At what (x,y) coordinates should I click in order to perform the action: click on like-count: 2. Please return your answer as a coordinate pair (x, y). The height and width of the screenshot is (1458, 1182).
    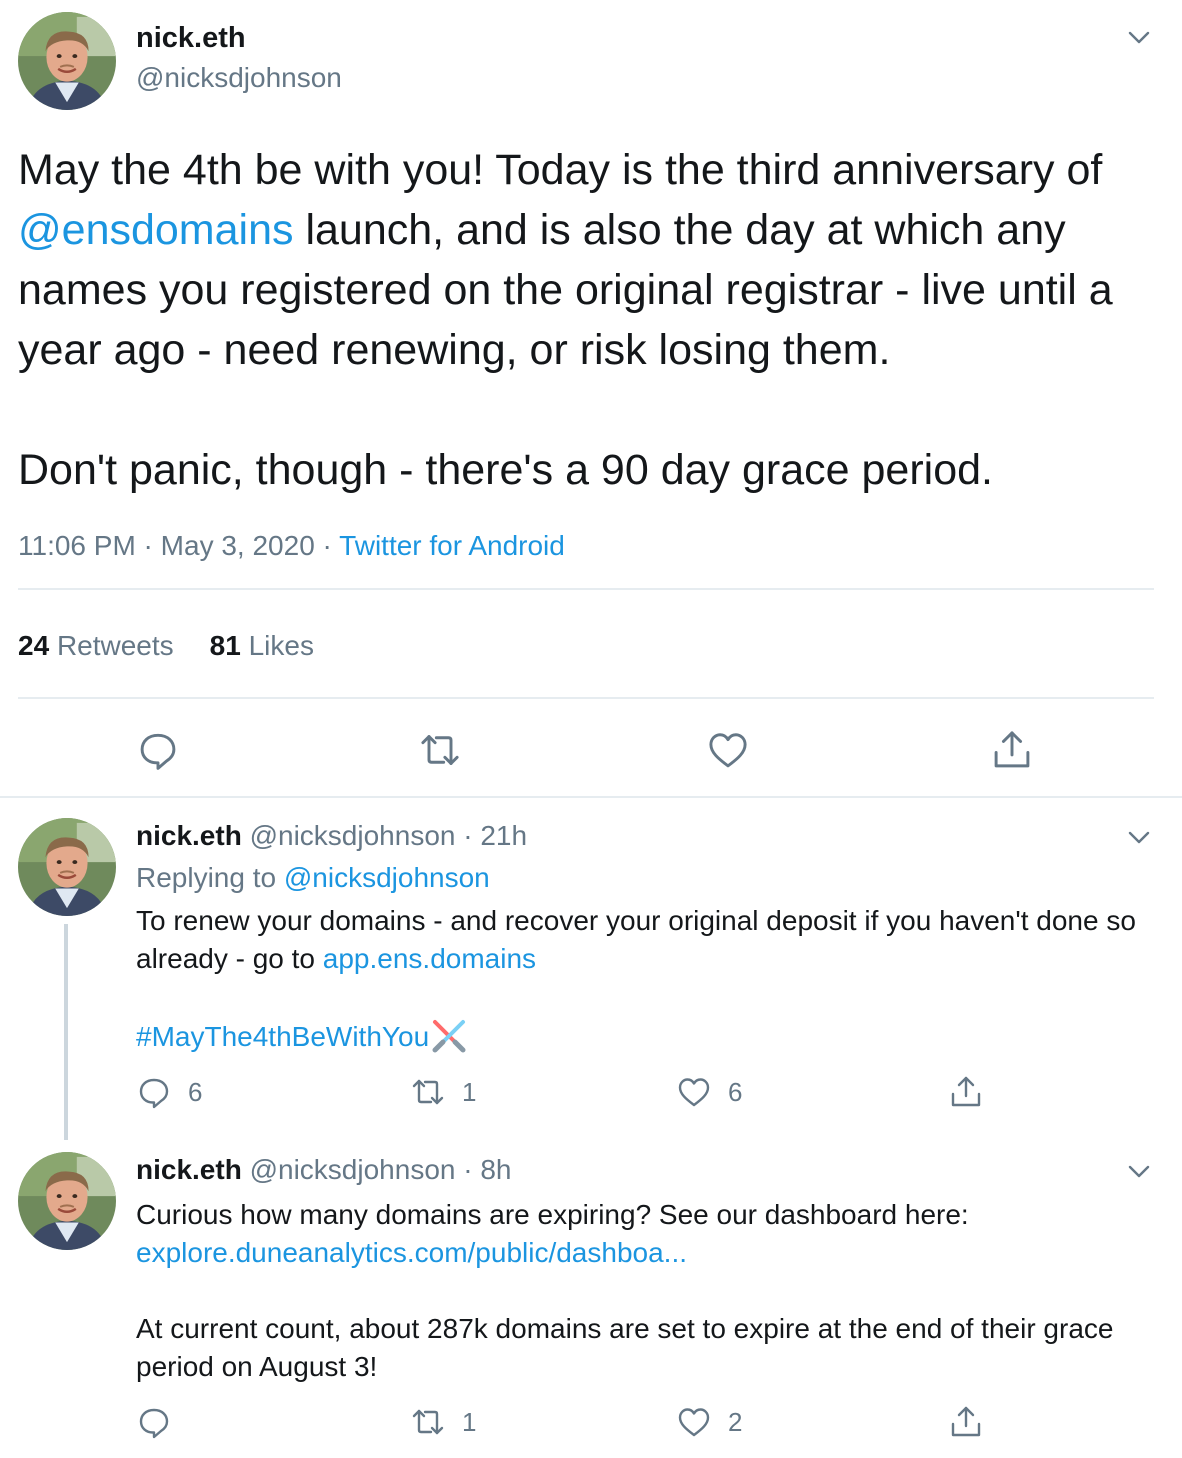
    Looking at the image, I should click on (735, 1421).